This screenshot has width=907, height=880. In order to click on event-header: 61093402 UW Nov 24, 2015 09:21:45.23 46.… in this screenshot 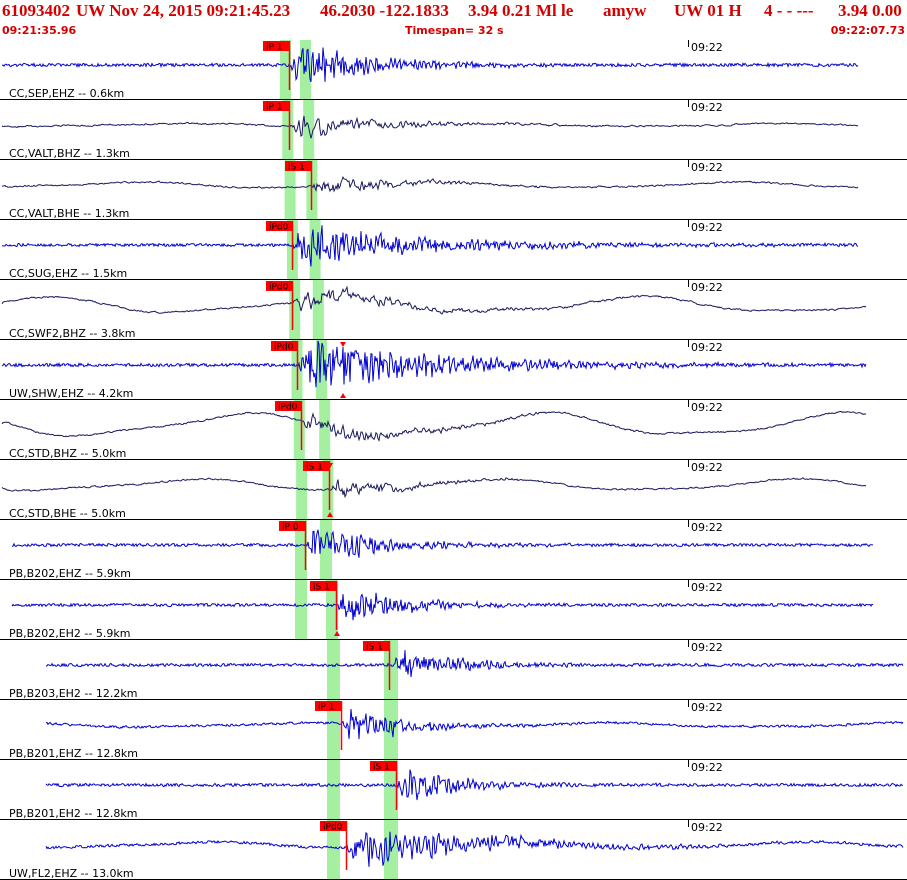, I will do `click(453, 20)`.